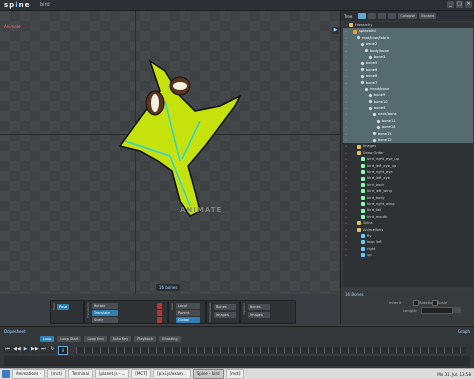 The width and height of the screenshot is (474, 379). Describe the element at coordinates (52, 349) in the screenshot. I see `loop-icon: ↻` at that location.